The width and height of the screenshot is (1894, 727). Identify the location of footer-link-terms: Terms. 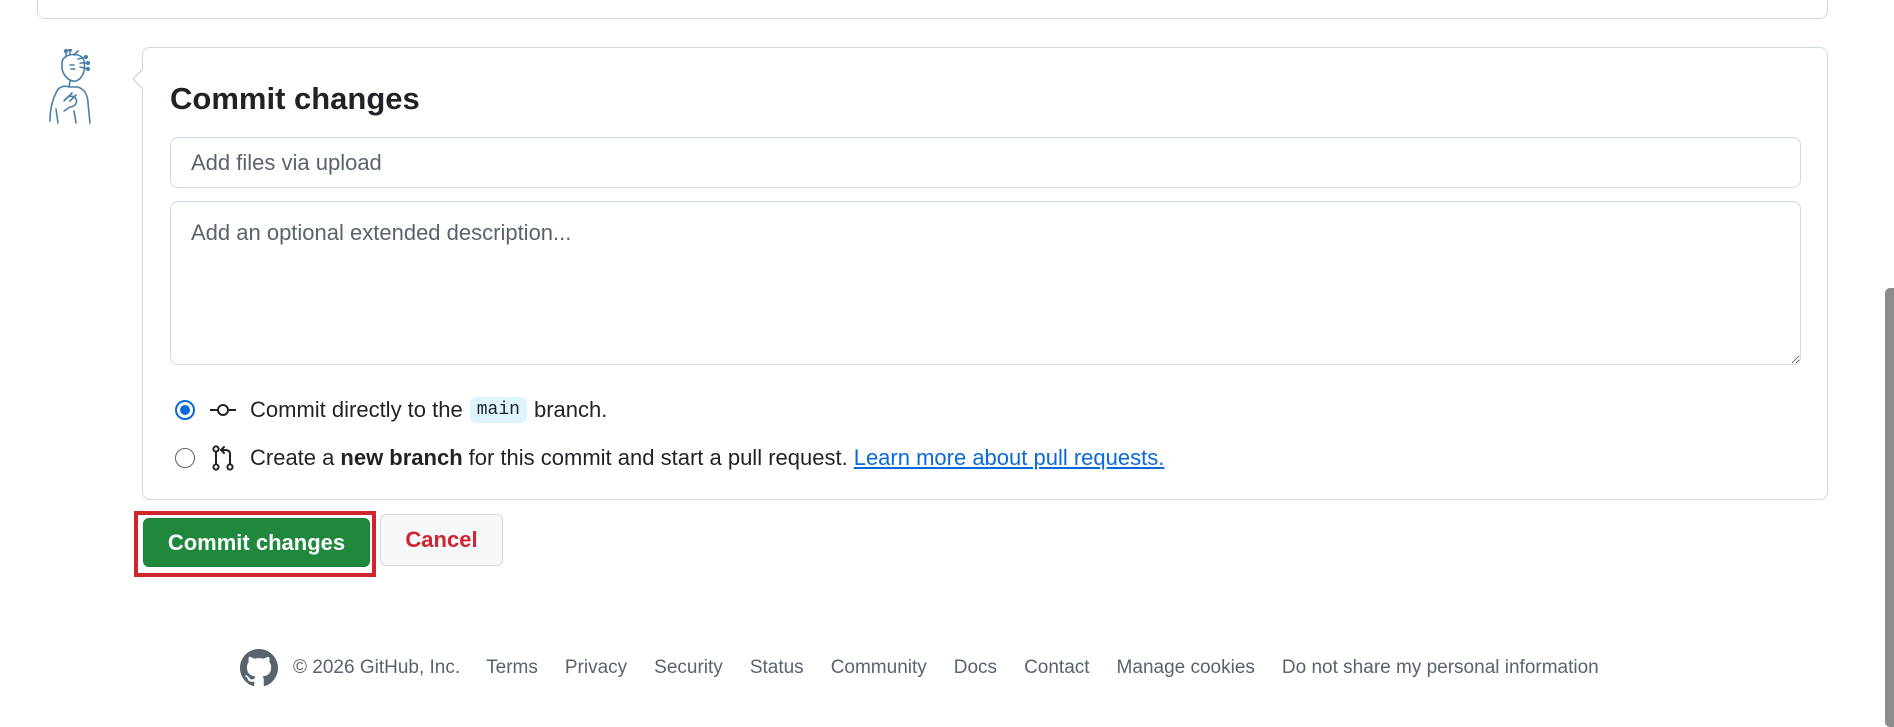
(512, 668).